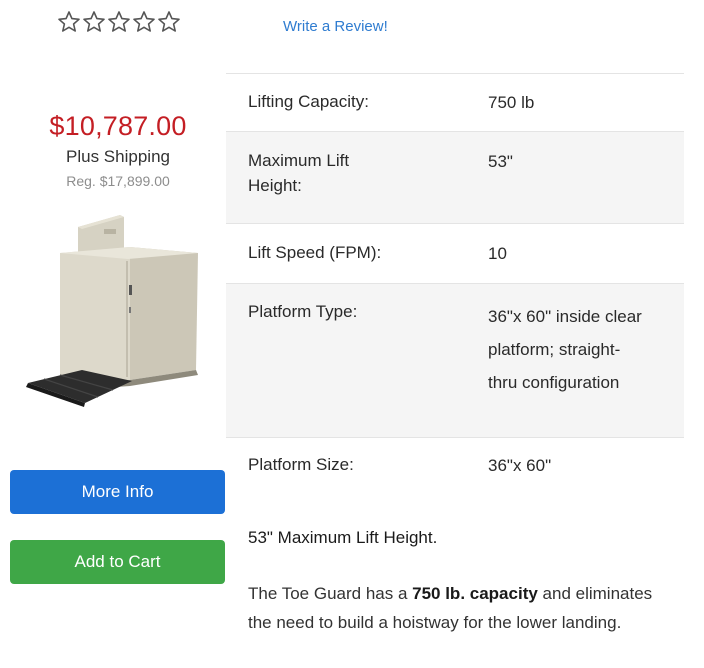 This screenshot has height=668, width=704. What do you see at coordinates (315, 252) in the screenshot?
I see `spec-label: Lift Speed (FPM):` at bounding box center [315, 252].